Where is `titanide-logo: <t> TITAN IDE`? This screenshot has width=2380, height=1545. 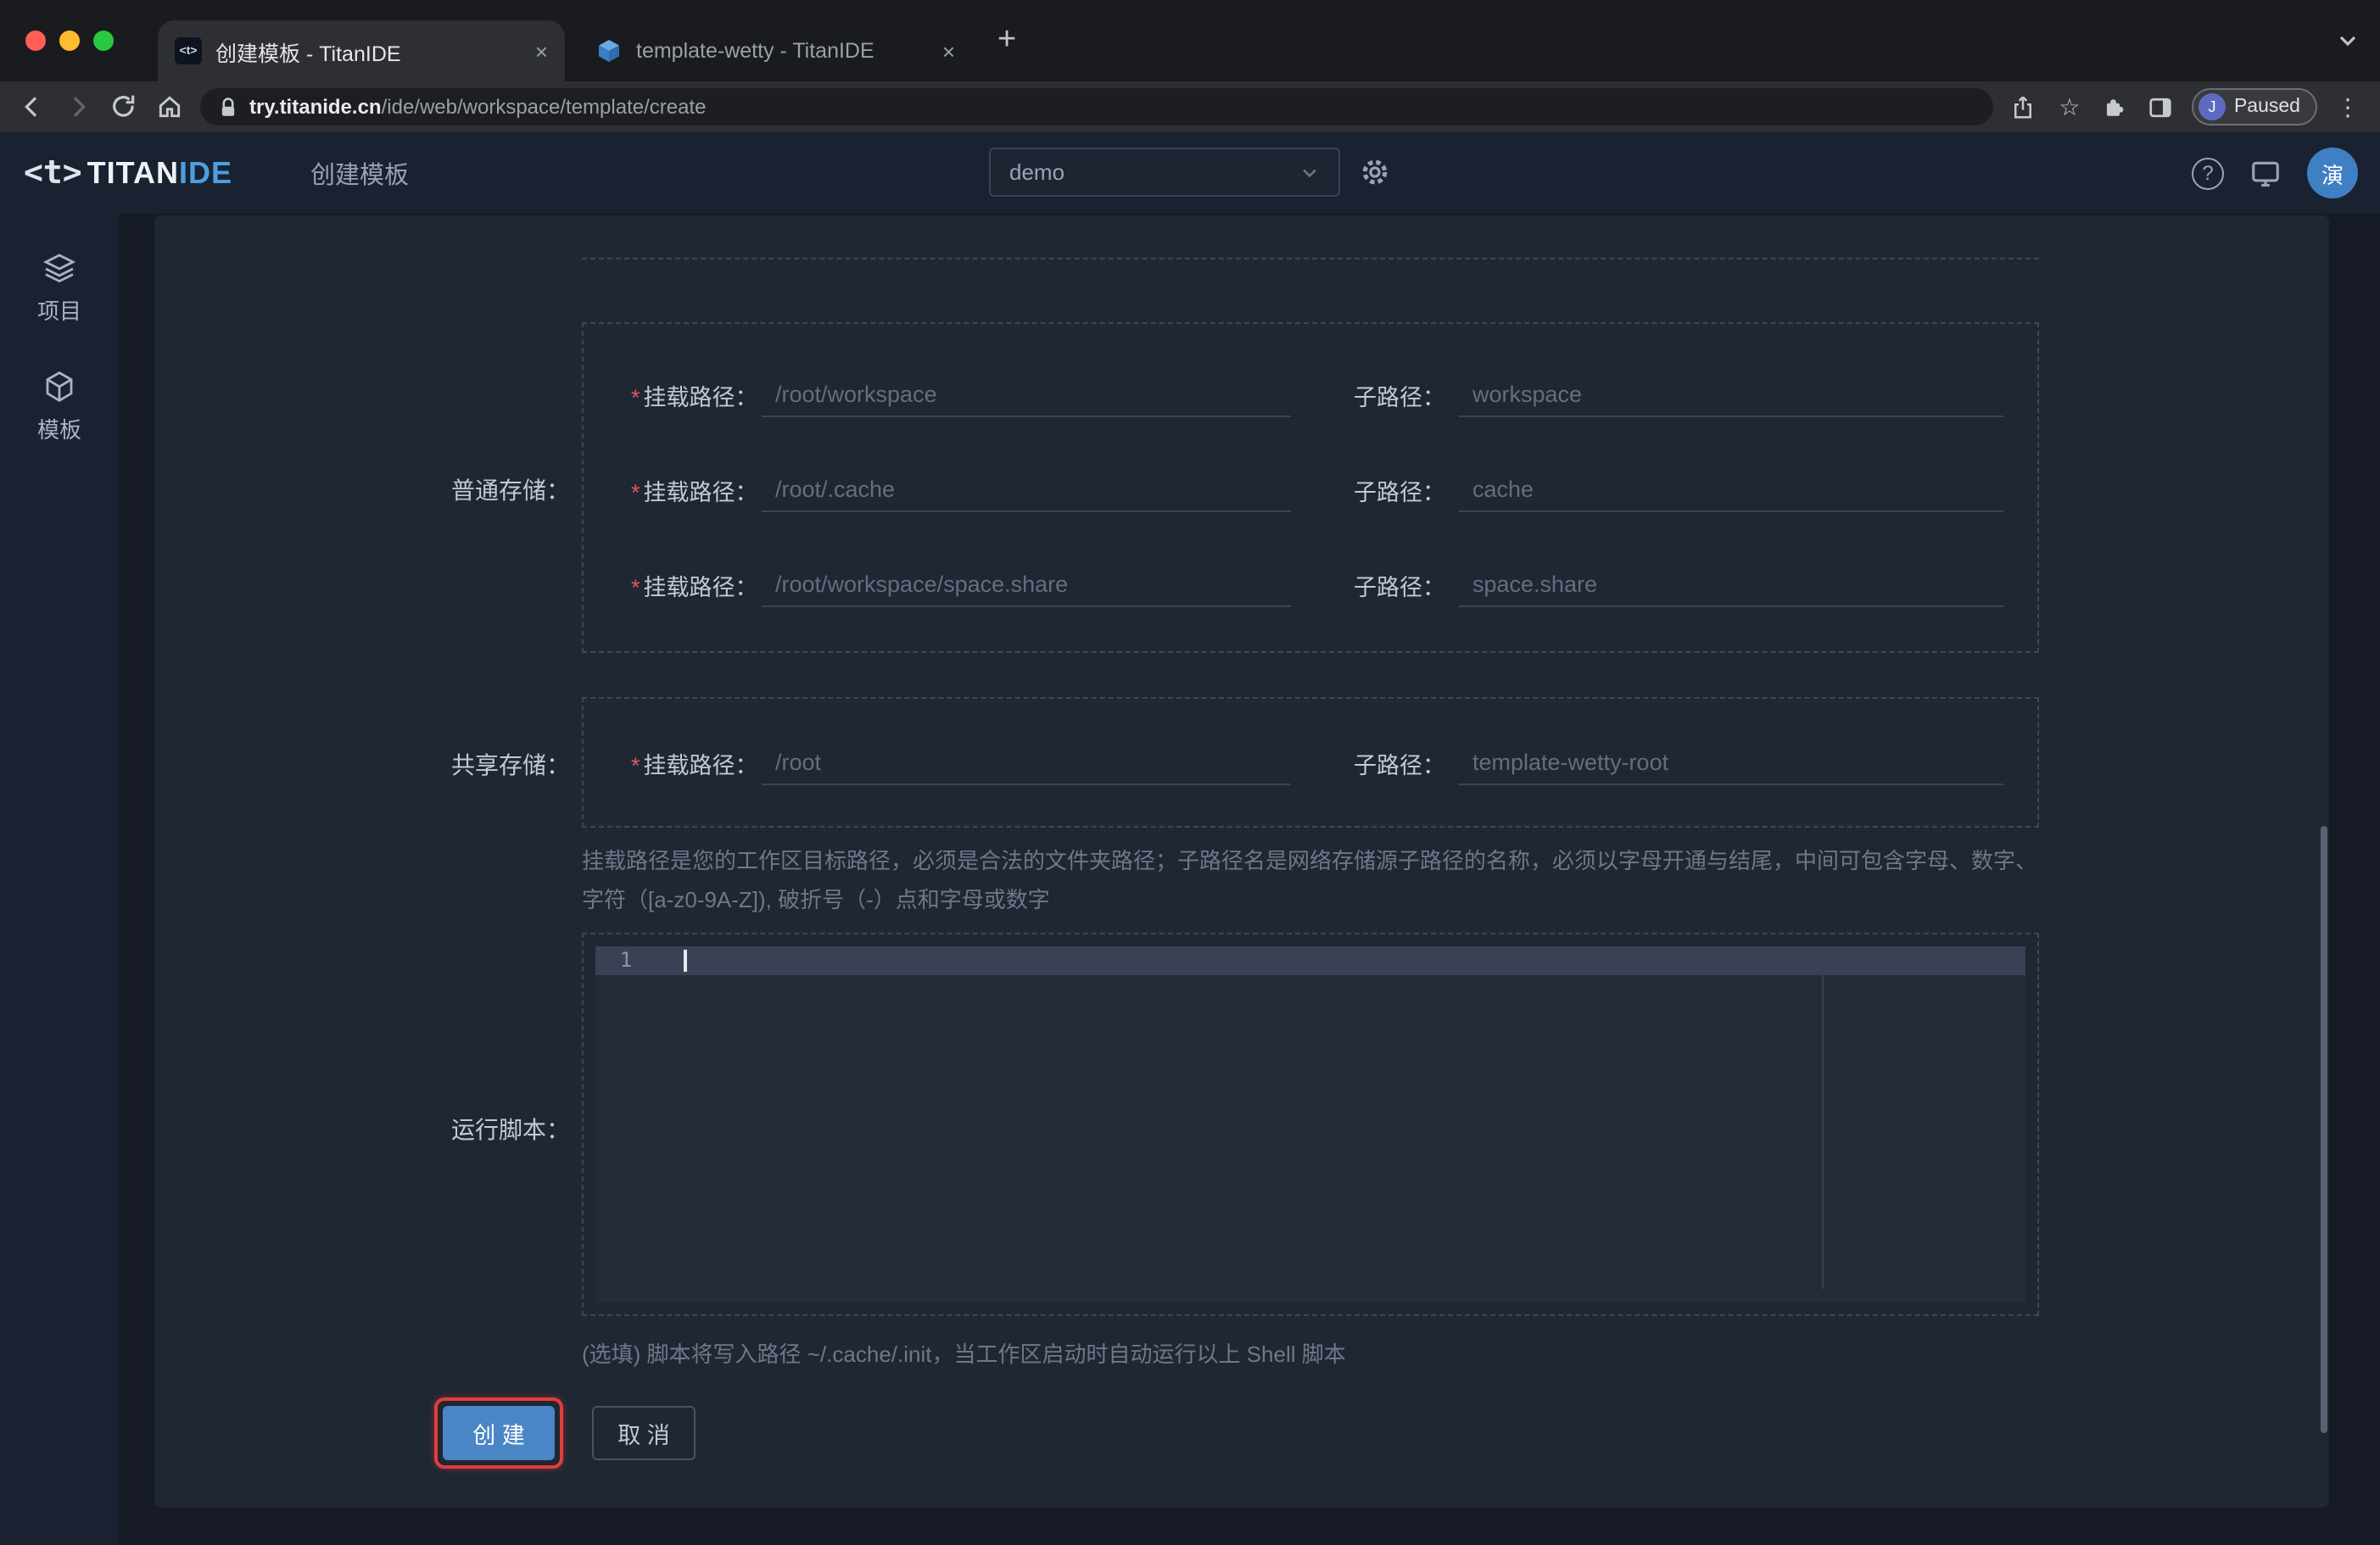
titanide-logo: <t> TITAN IDE is located at coordinates (128, 173).